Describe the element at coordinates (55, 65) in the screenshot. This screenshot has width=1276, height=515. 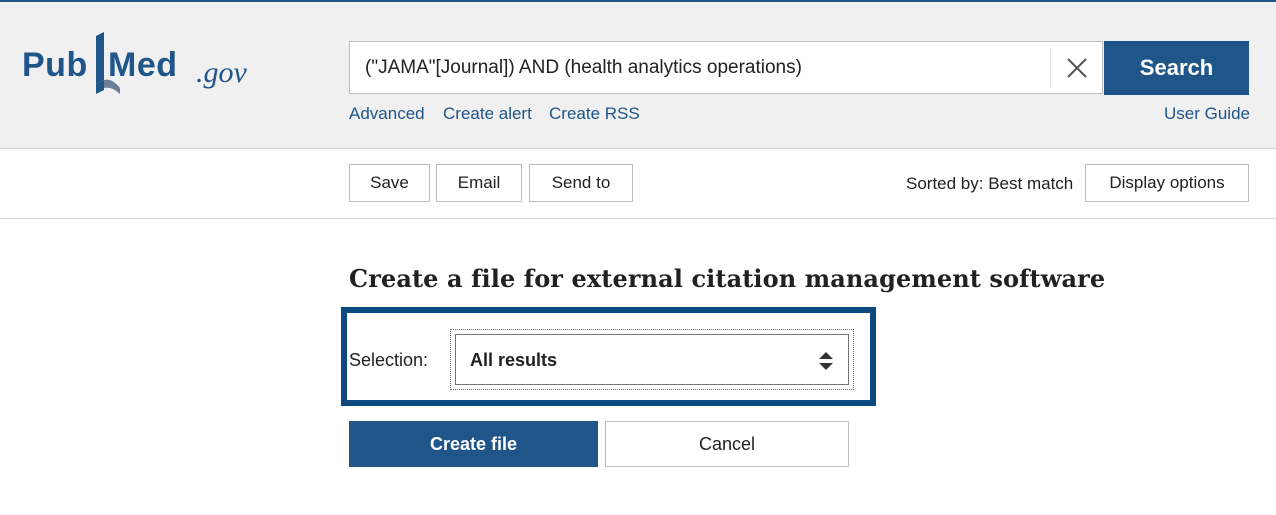
I see `logo-text-pub: Pub` at that location.